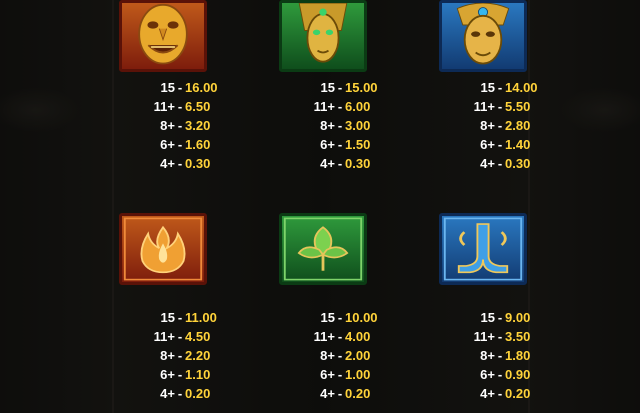 The image size is (640, 413). What do you see at coordinates (483, 36) in the screenshot?
I see `golden-jewel-mask-icon` at bounding box center [483, 36].